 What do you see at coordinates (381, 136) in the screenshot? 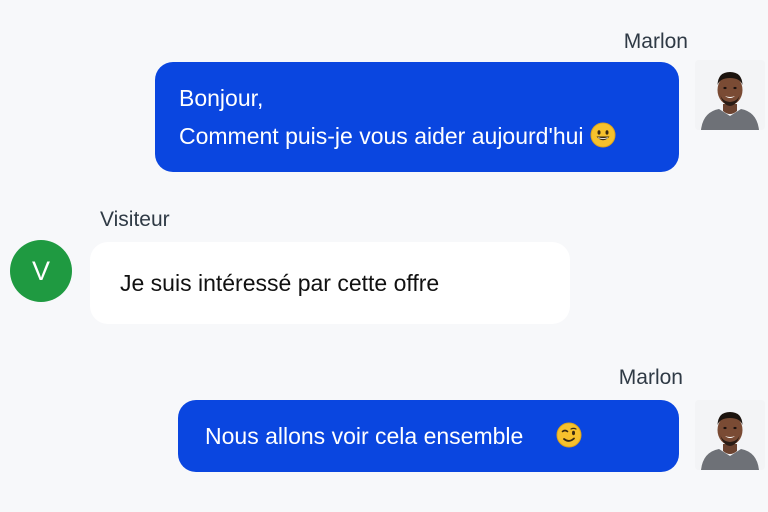
I see `message-line: Comment puis-je vous aider aujourd'hui` at bounding box center [381, 136].